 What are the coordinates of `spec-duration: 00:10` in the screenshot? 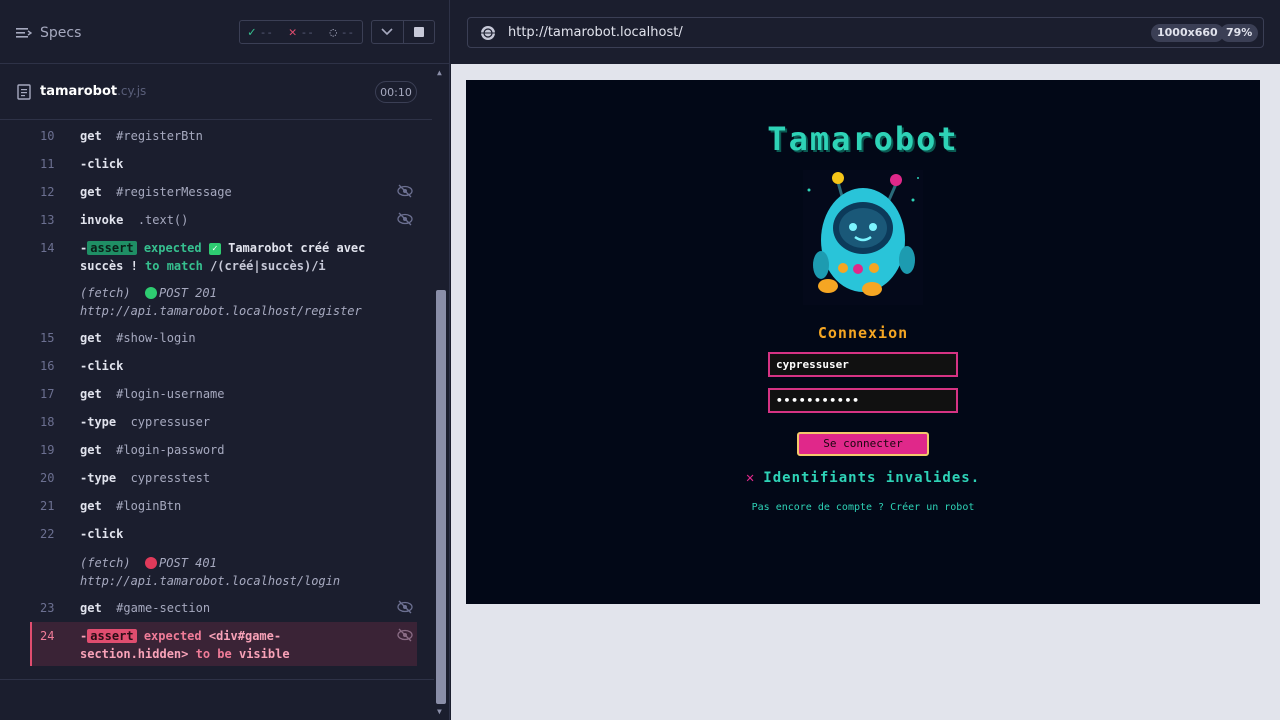 It's located at (396, 92).